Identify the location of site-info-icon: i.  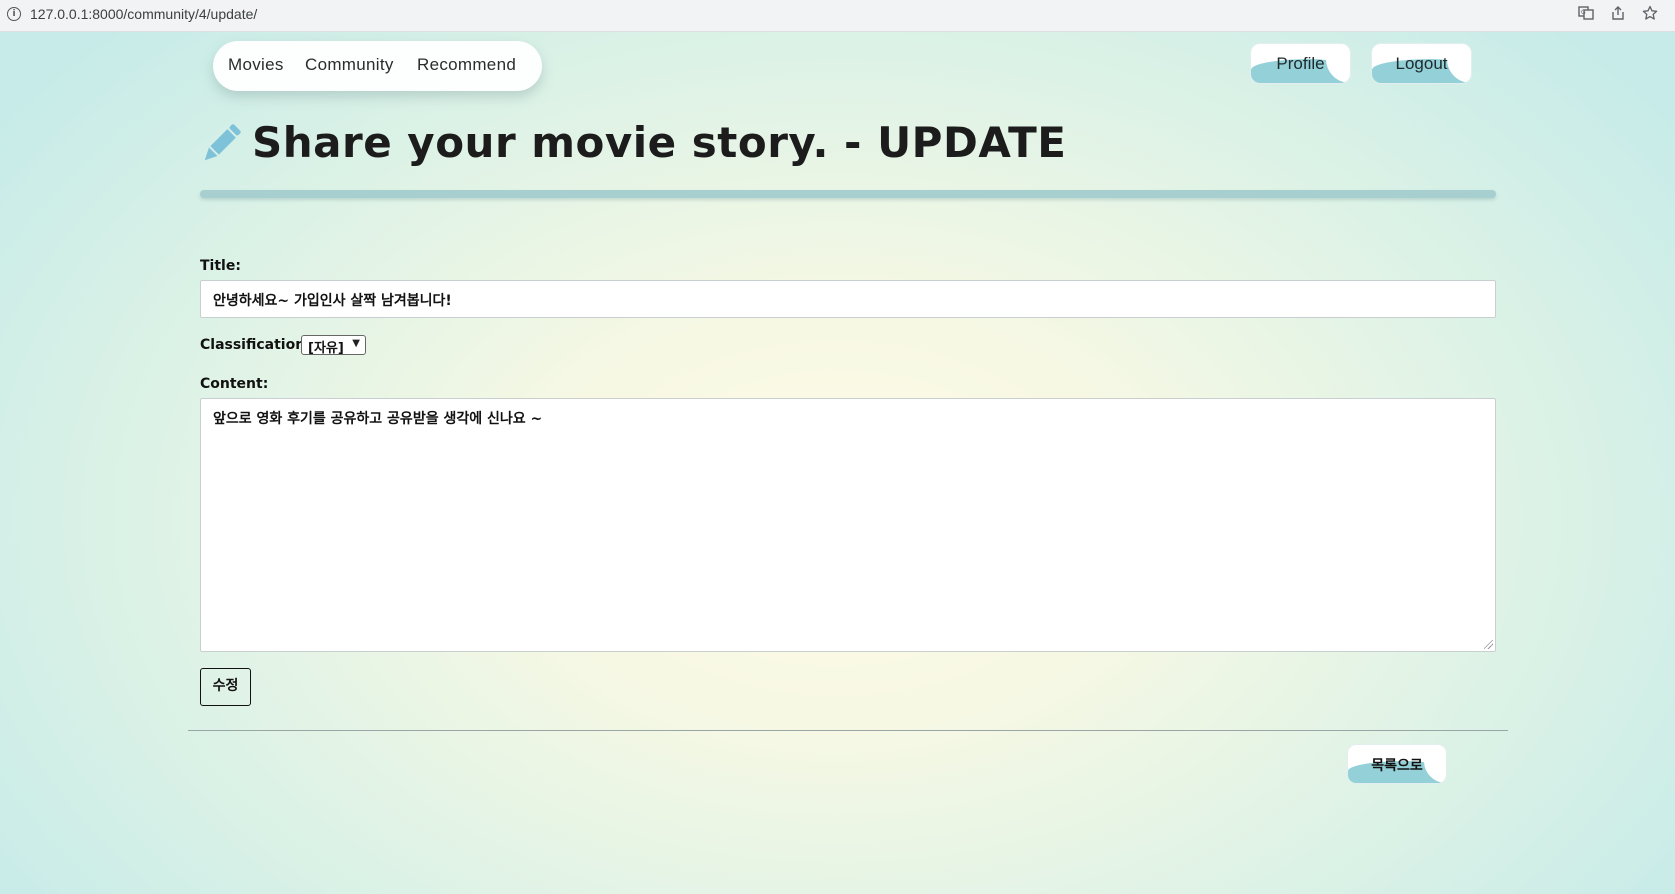
(14, 14).